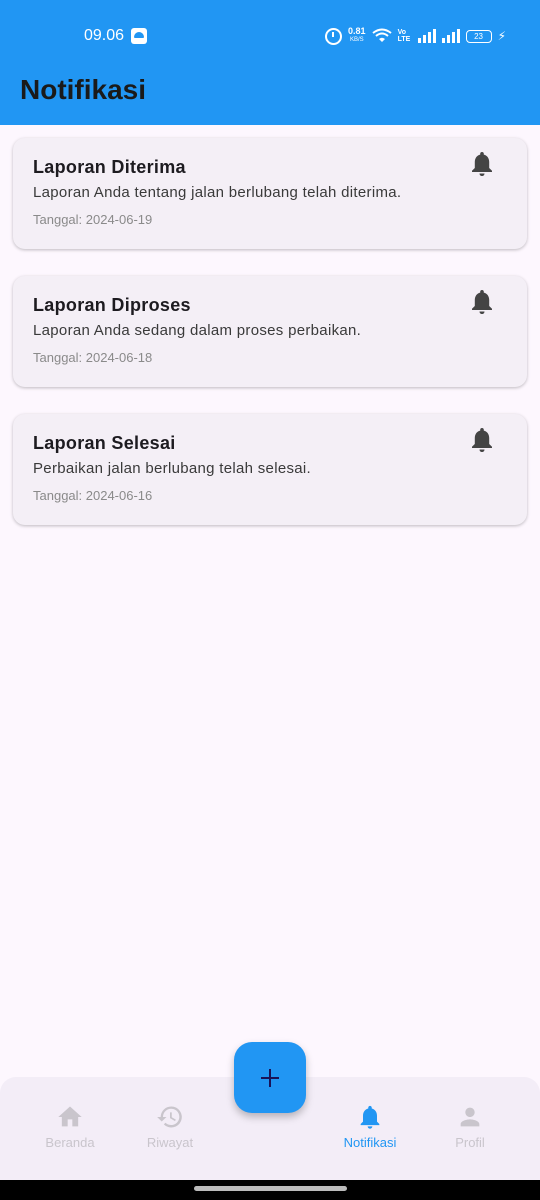 The image size is (540, 1200). What do you see at coordinates (381, 35) in the screenshot?
I see `wifi-icon` at bounding box center [381, 35].